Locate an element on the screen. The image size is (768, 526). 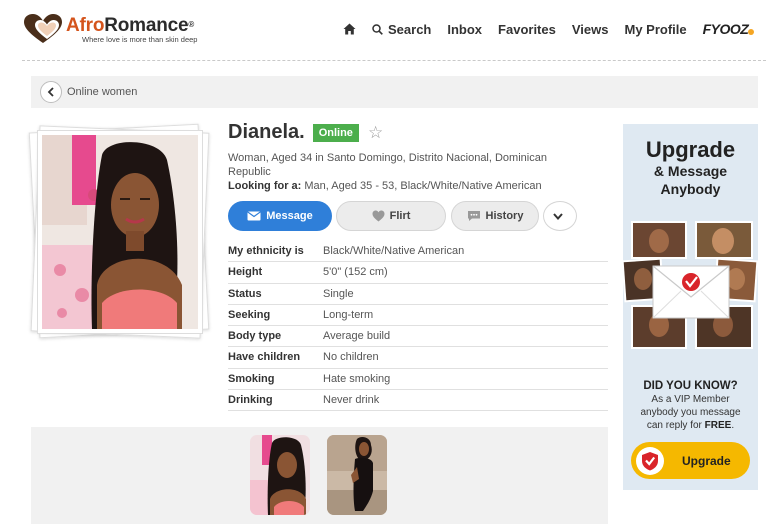
back-button is located at coordinates (51, 92).